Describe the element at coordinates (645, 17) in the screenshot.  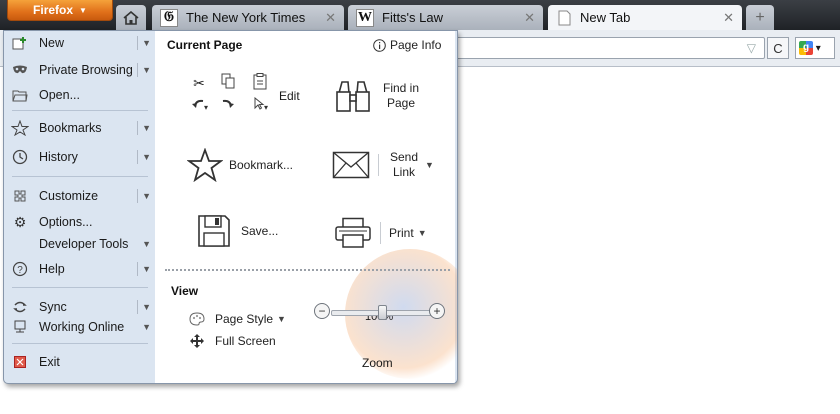
I see `tab-new-tab: New Tab ✕` at that location.